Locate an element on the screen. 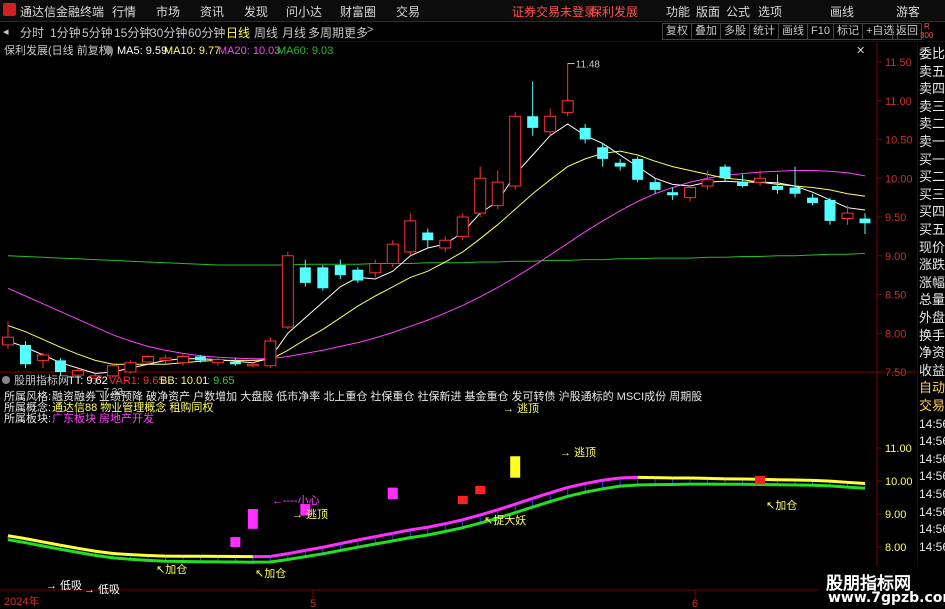  period-multi: 多周期 is located at coordinates (326, 32).